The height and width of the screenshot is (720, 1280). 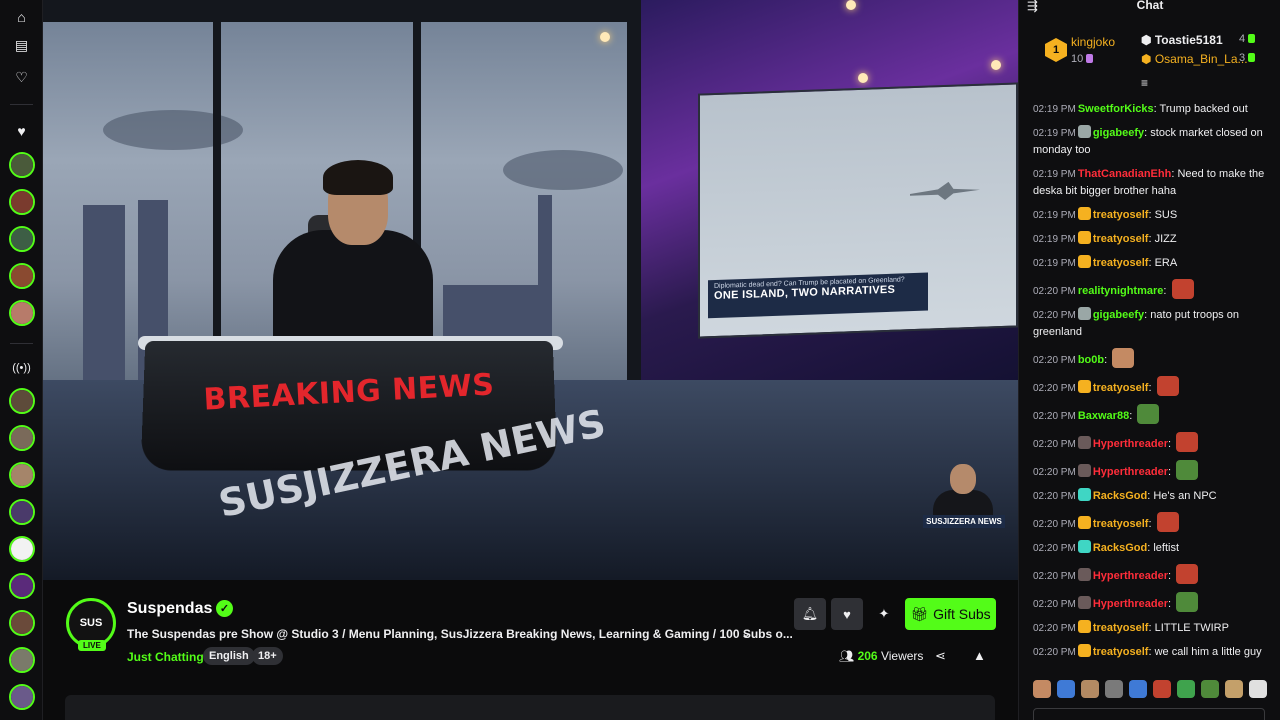 What do you see at coordinates (945, 191) in the screenshot?
I see `jet-icon` at bounding box center [945, 191].